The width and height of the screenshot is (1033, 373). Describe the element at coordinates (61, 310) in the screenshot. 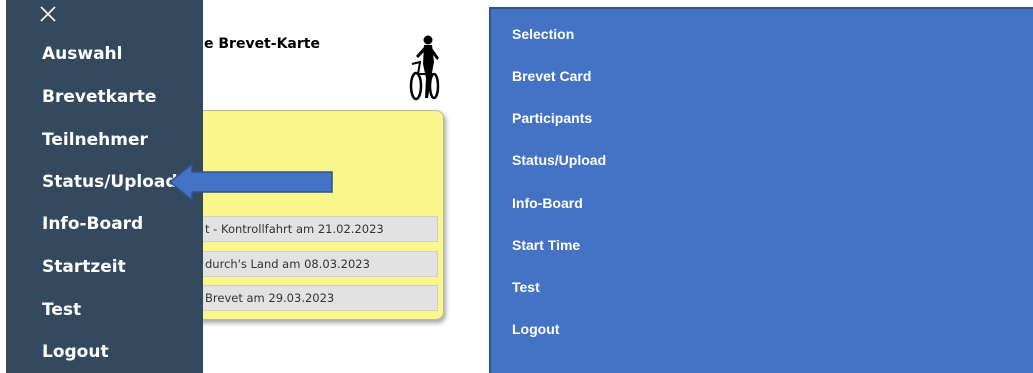

I see `drawer-item-test: Test` at that location.